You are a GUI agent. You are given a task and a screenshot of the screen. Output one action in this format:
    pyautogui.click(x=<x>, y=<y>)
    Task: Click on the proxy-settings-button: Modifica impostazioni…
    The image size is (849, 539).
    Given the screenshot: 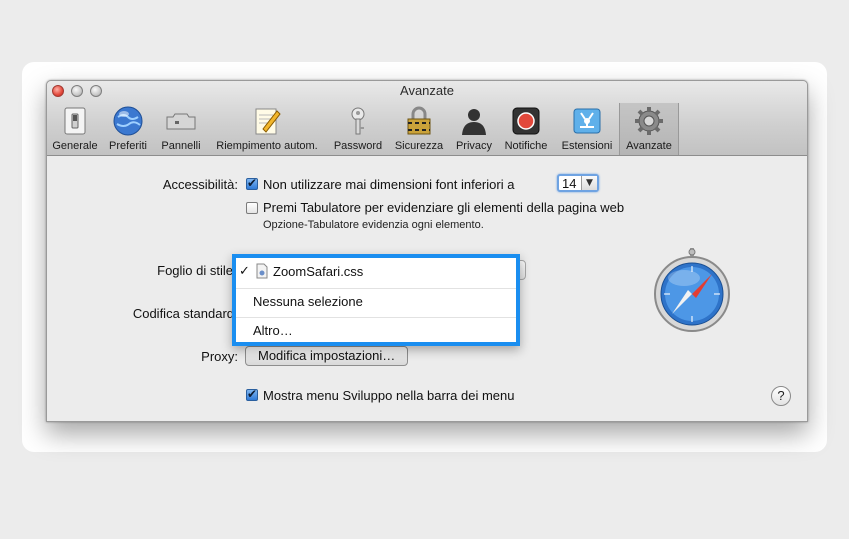 What is the action you would take?
    pyautogui.click(x=327, y=356)
    